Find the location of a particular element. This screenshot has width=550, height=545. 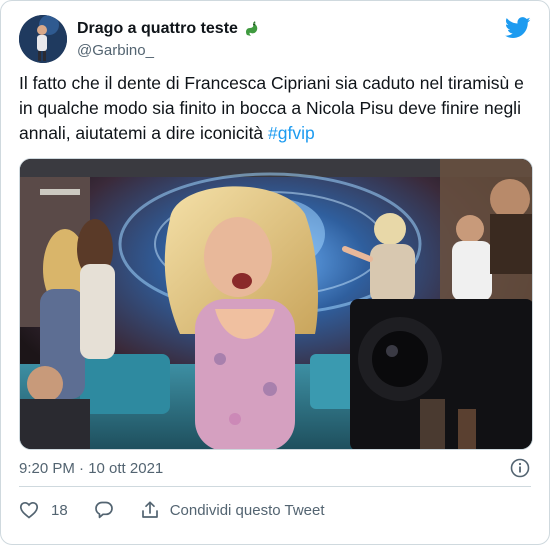

share-label: Condividi questo Tweet is located at coordinates (247, 510).